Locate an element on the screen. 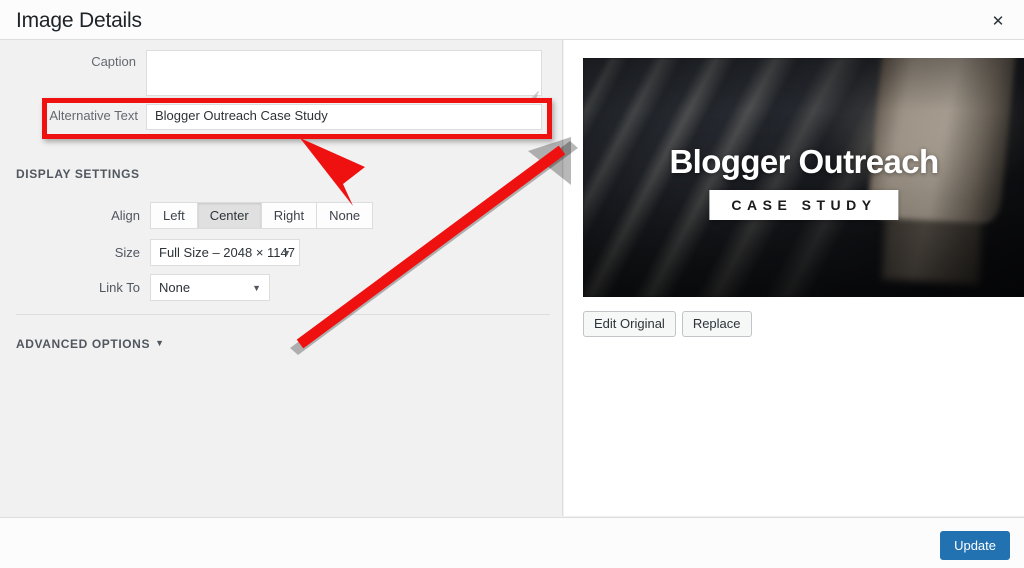  size-label: Size is located at coordinates (127, 252).